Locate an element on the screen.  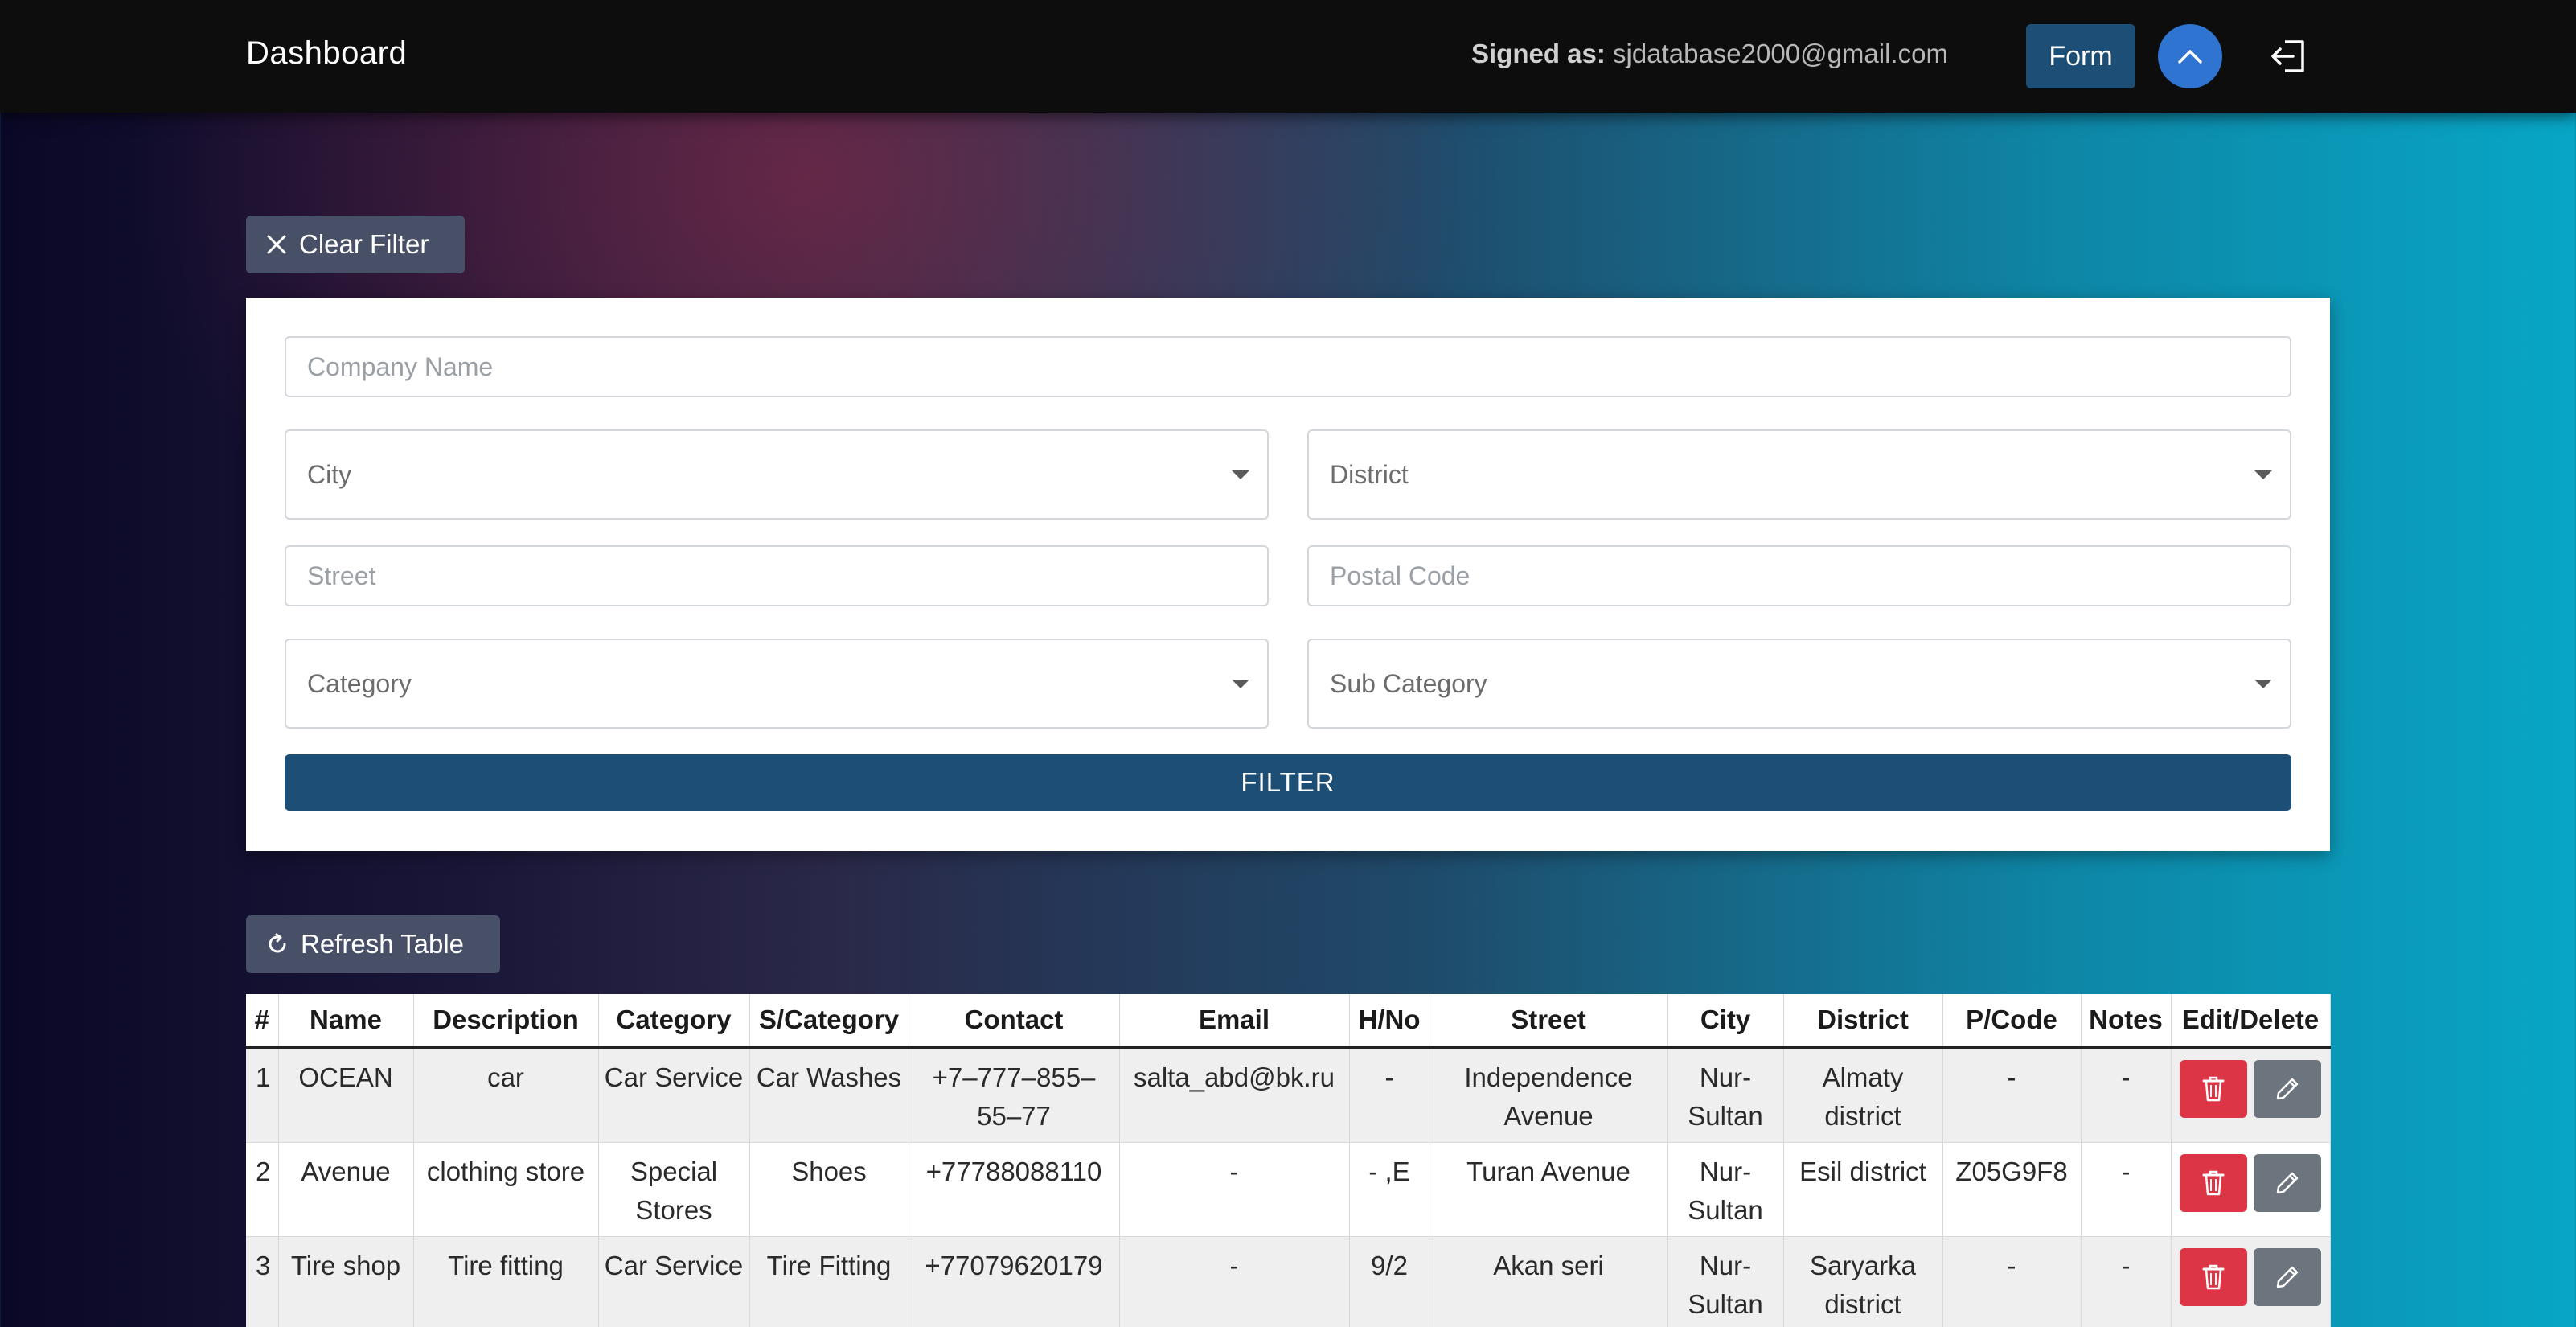
column-header: H/No is located at coordinates (1389, 1021).